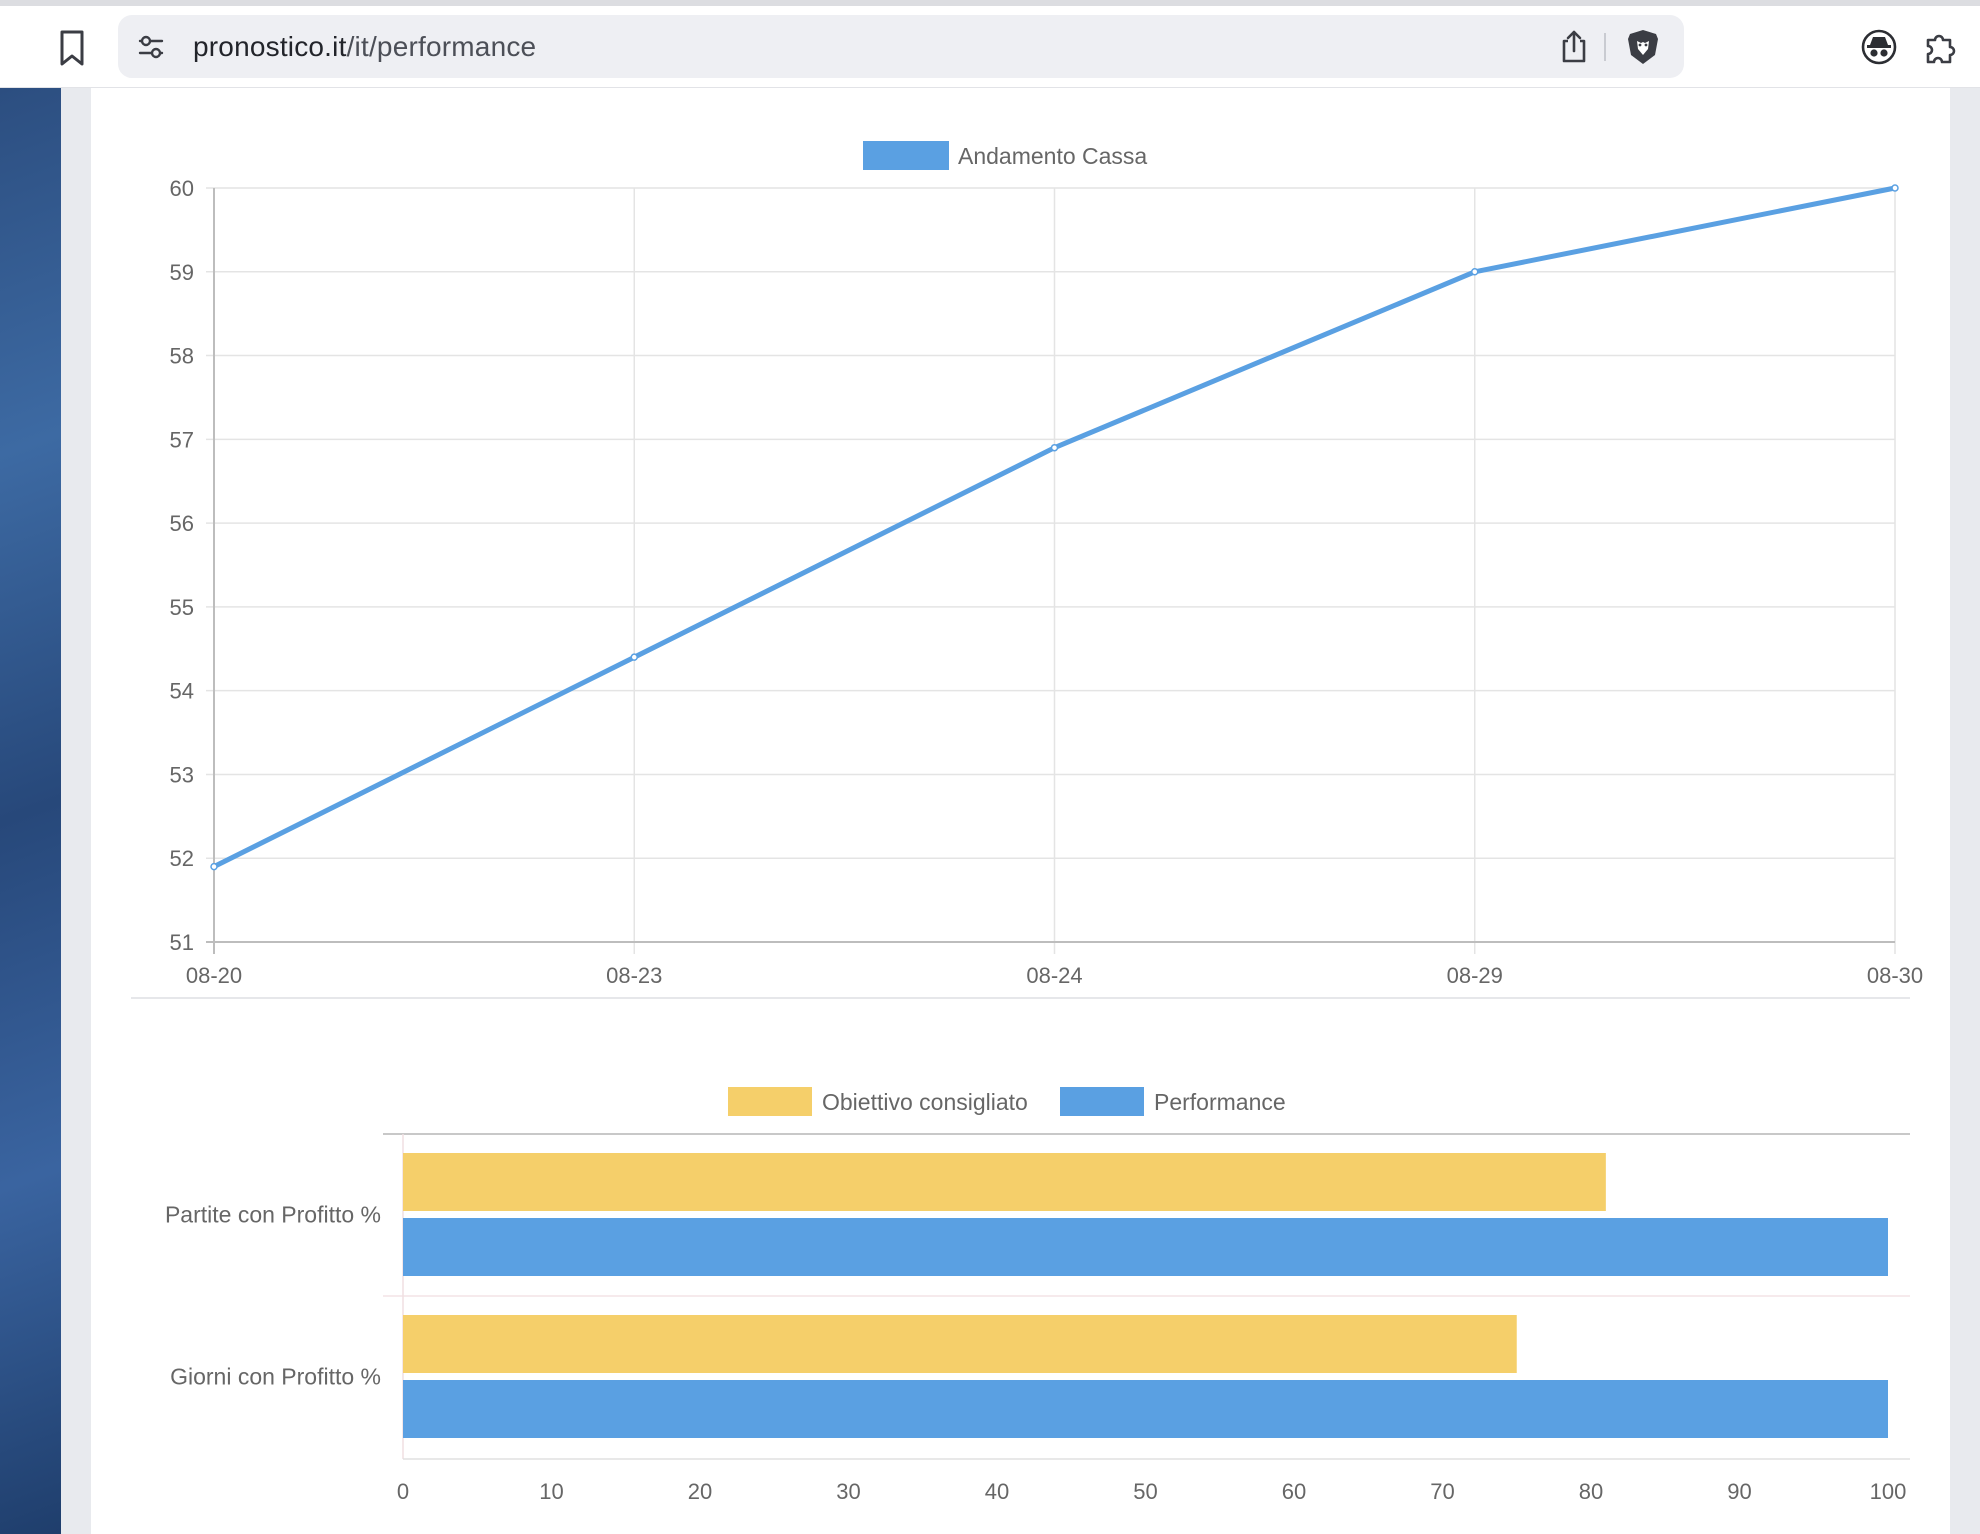  I want to click on legend-swatch-andamento-cassa, so click(906, 155).